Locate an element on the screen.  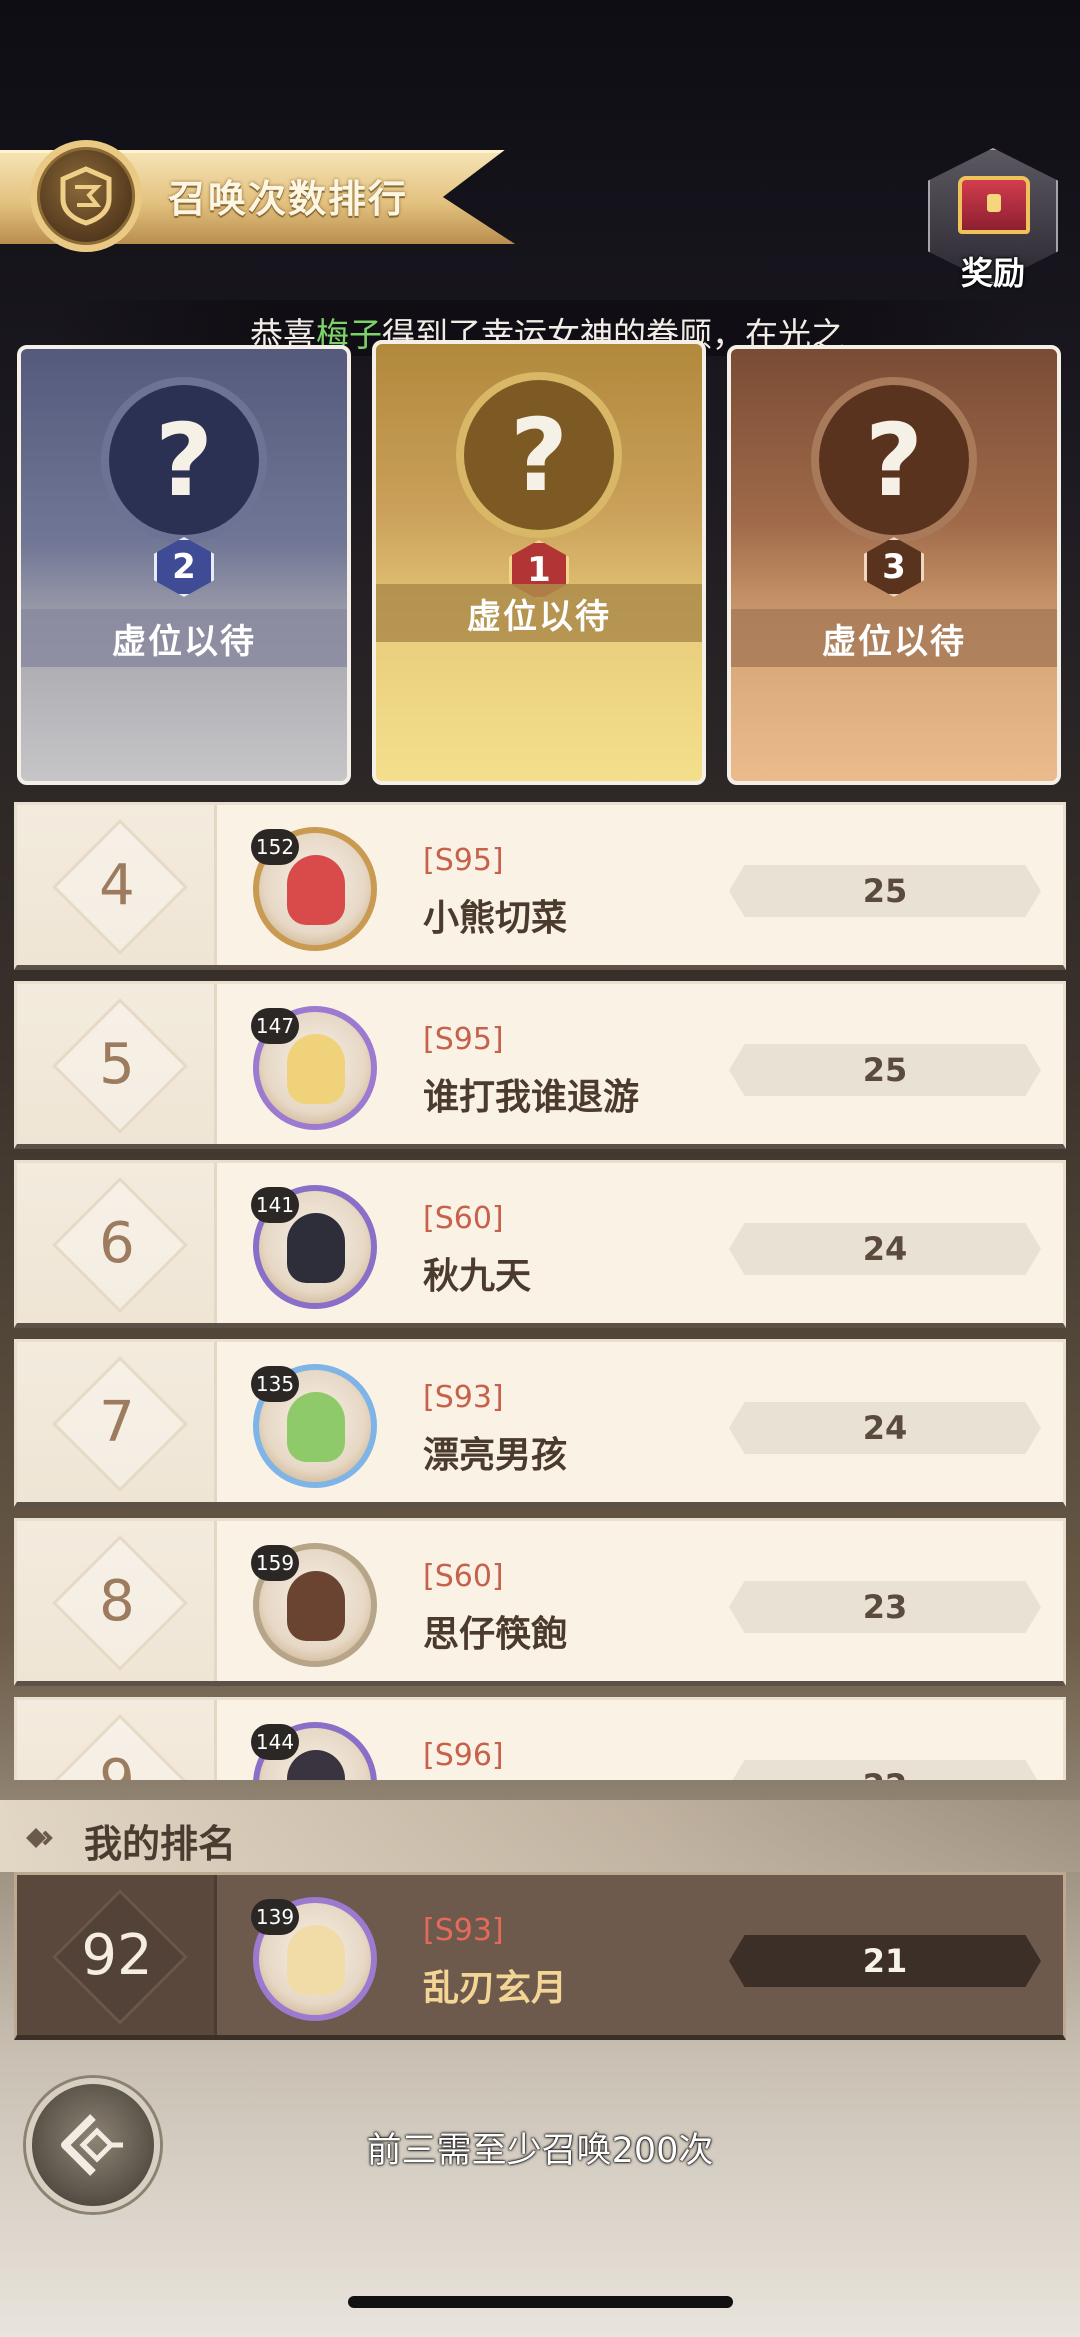
summon-hint-text: 前三需至少召唤200次 is located at coordinates (540, 2151).